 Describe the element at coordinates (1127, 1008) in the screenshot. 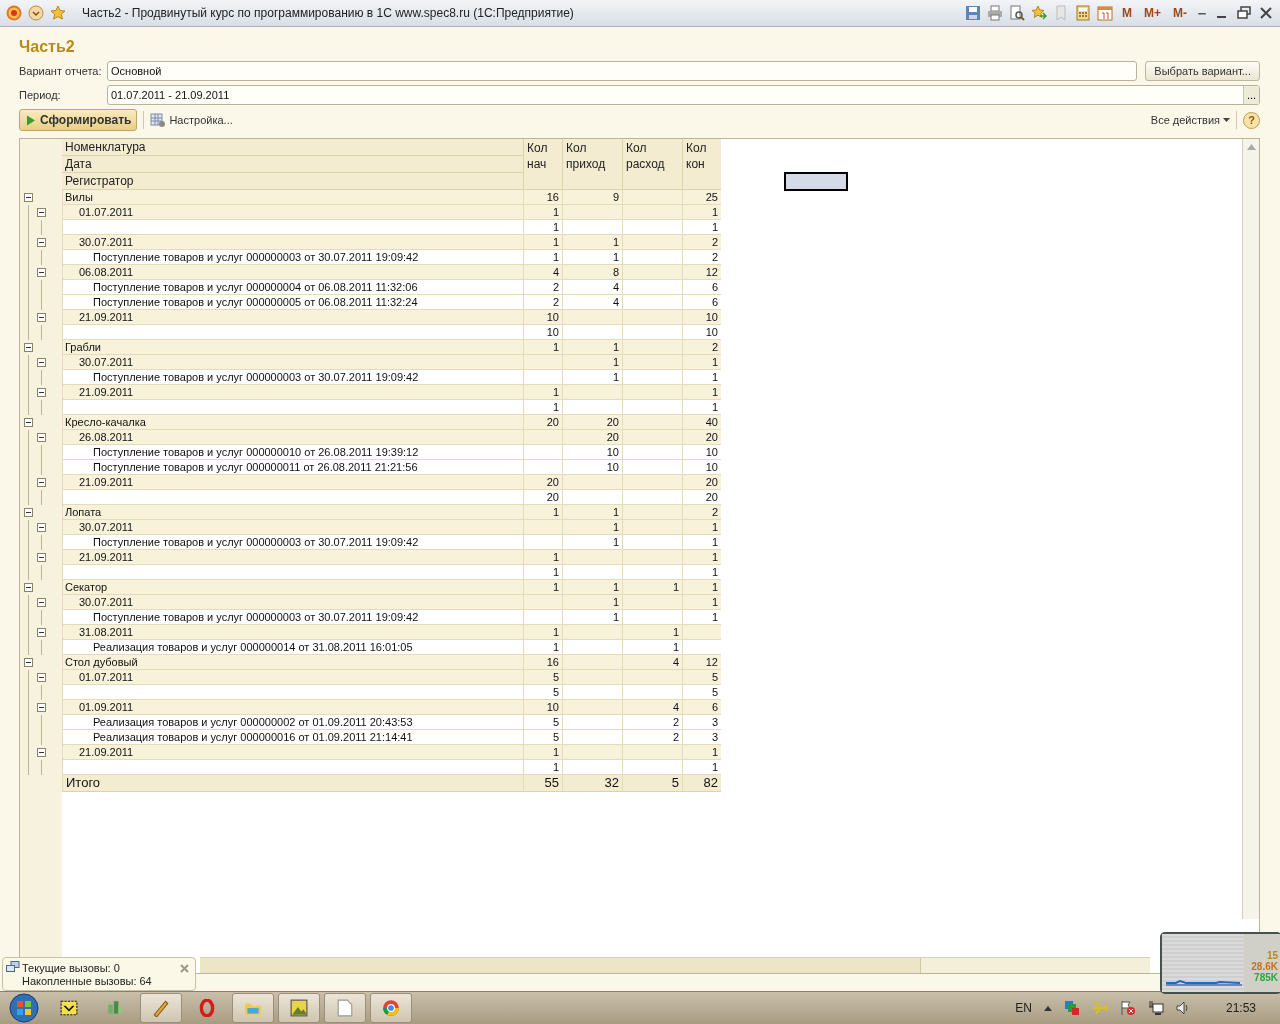

I see `flag-error-icon` at that location.